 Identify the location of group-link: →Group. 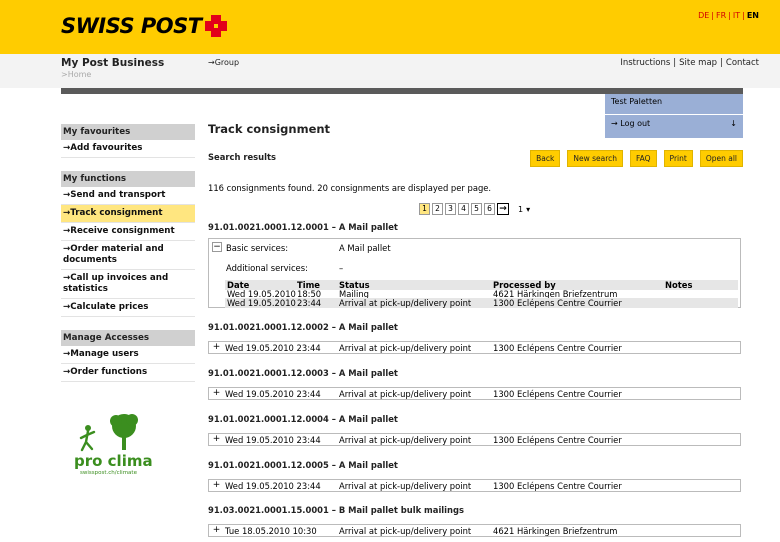
(223, 62).